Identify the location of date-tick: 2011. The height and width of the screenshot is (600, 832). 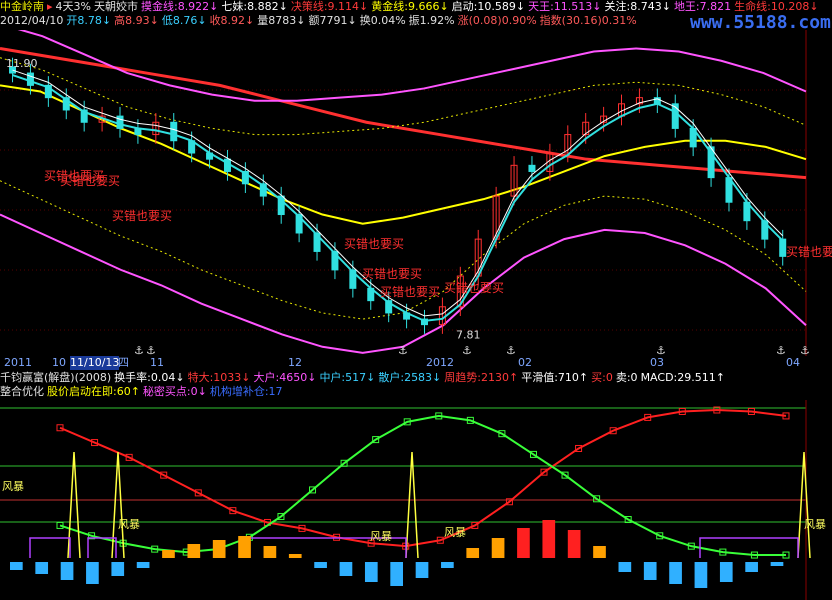
(18, 362).